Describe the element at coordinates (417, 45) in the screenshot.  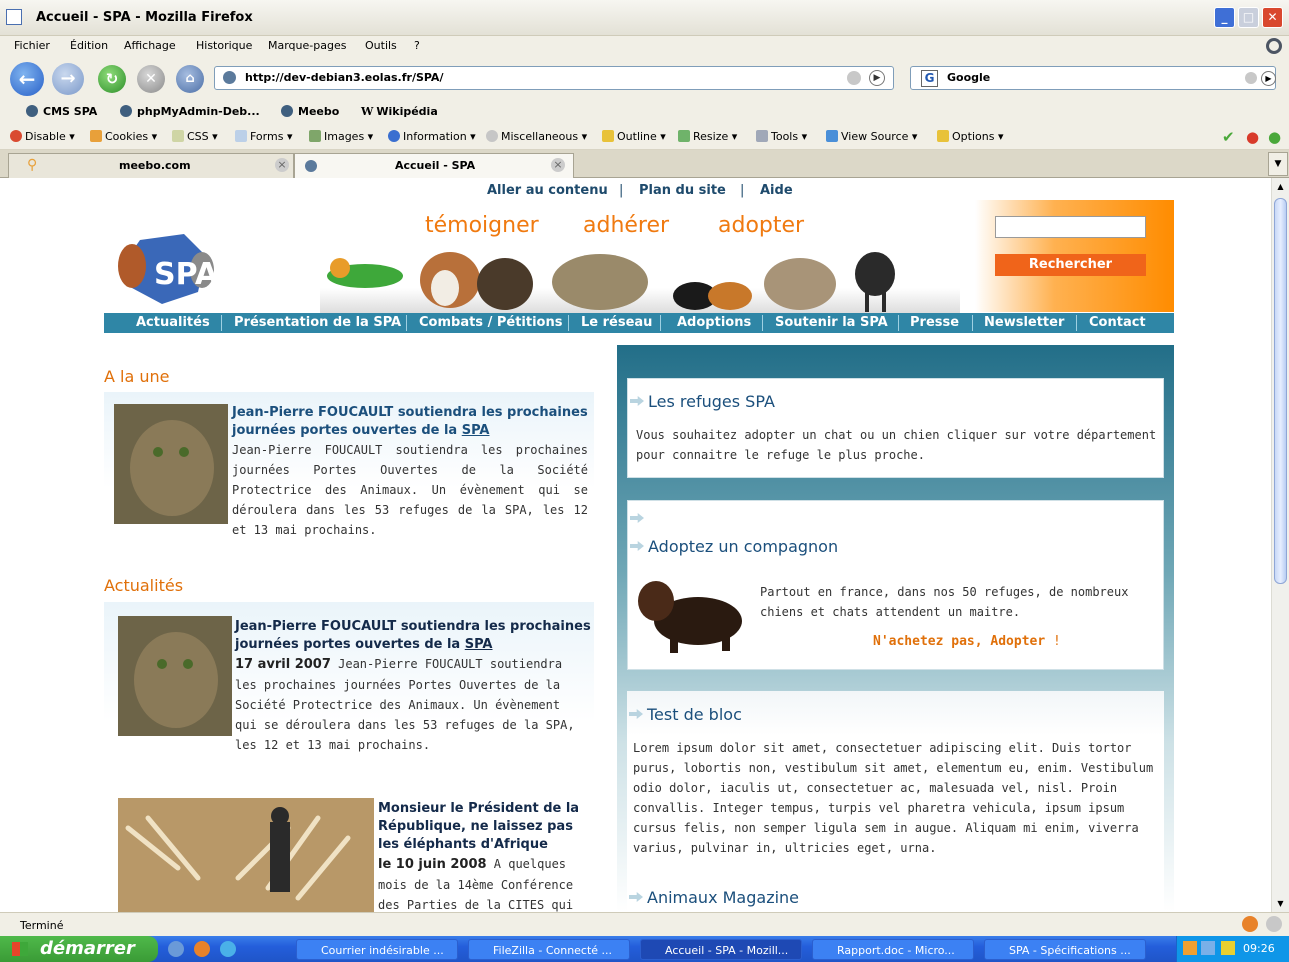
I see `menu-help: ?` at that location.